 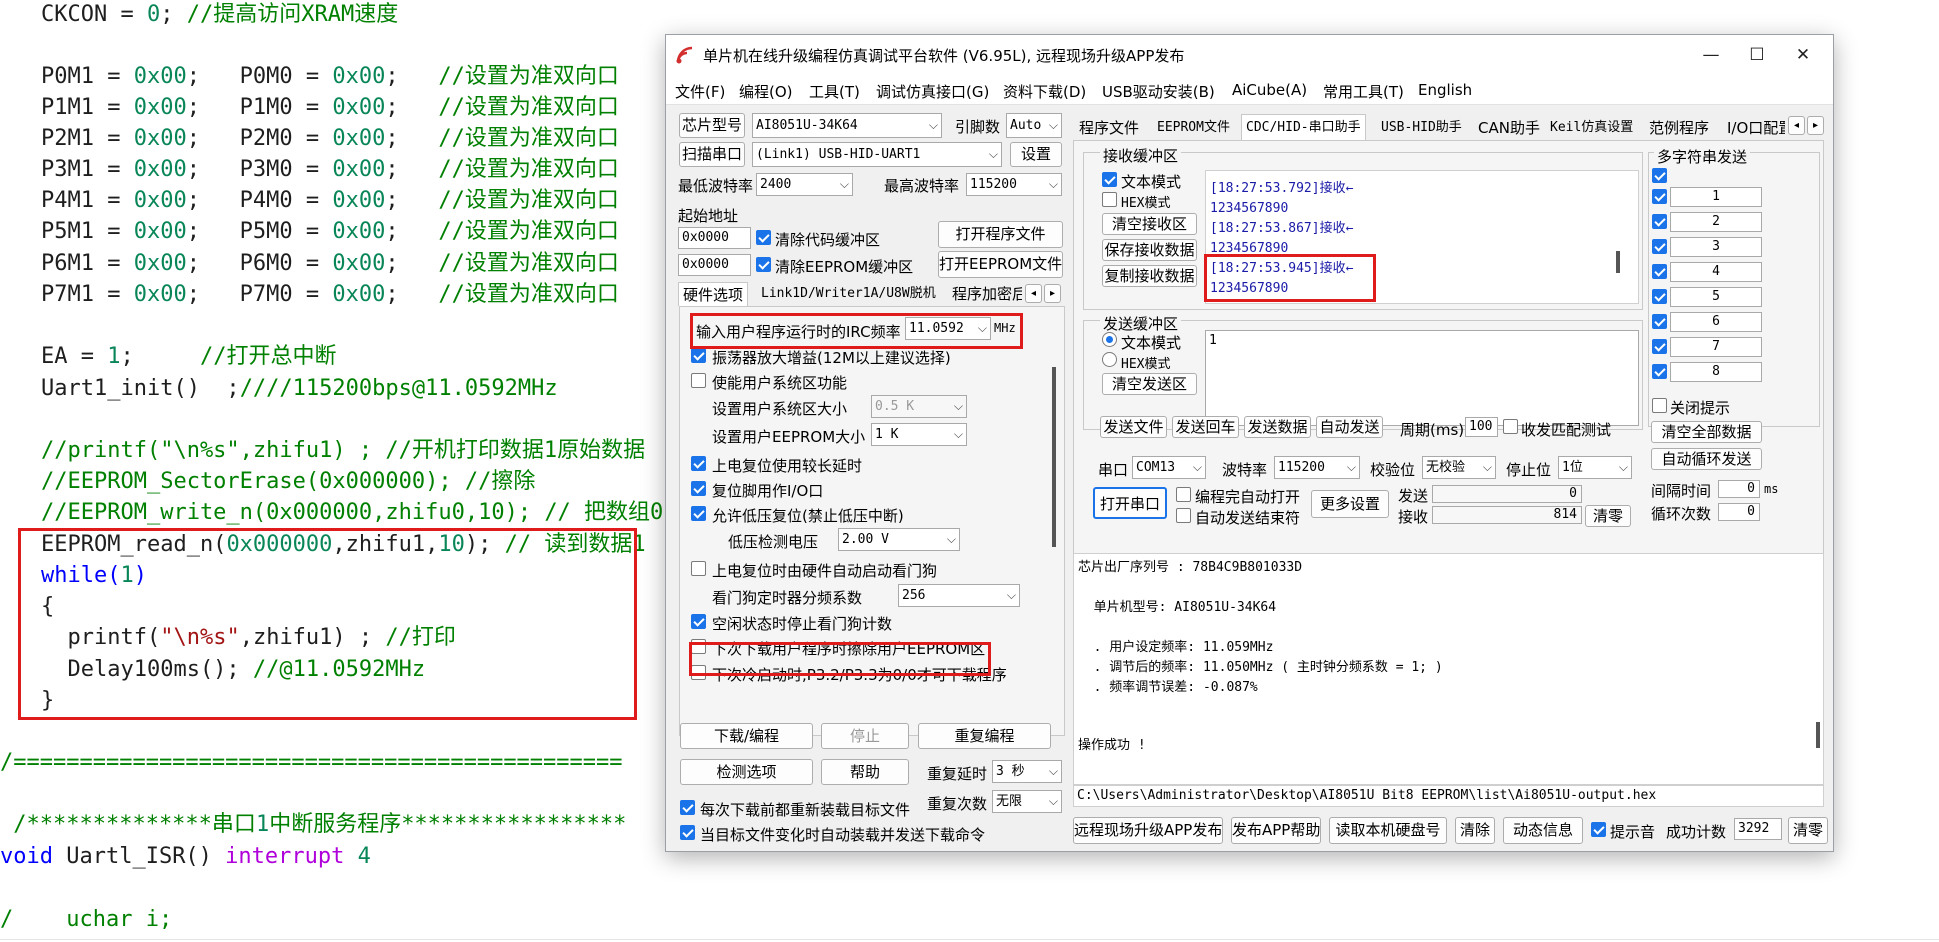 I want to click on multi-item-input: 7, so click(x=1716, y=347).